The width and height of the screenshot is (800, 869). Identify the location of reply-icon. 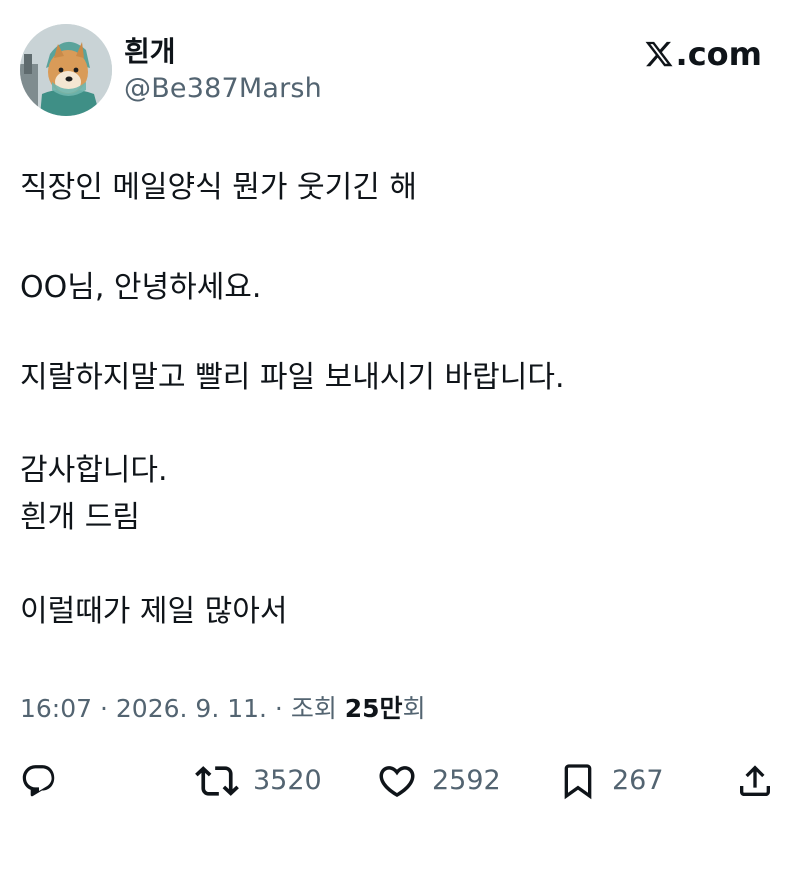
(38, 781).